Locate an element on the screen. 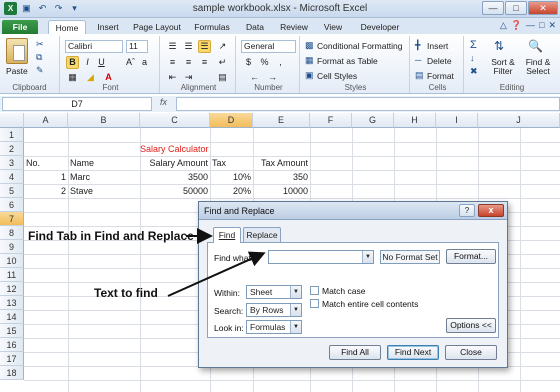 The width and height of the screenshot is (560, 392). number-format-box: General is located at coordinates (268, 46).